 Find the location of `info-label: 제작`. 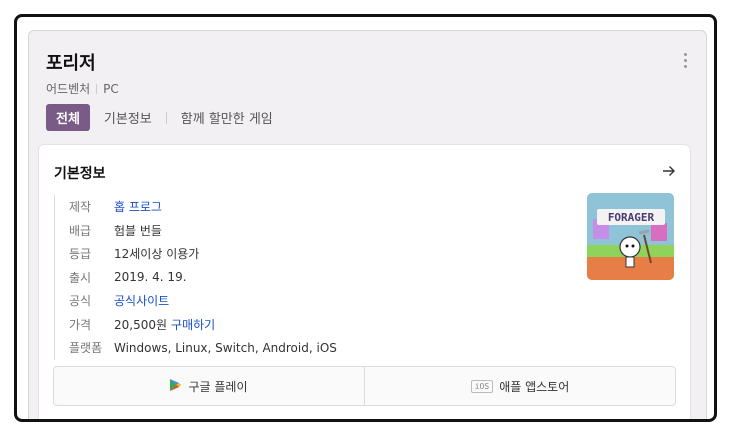

info-label: 제작 is located at coordinates (80, 207).